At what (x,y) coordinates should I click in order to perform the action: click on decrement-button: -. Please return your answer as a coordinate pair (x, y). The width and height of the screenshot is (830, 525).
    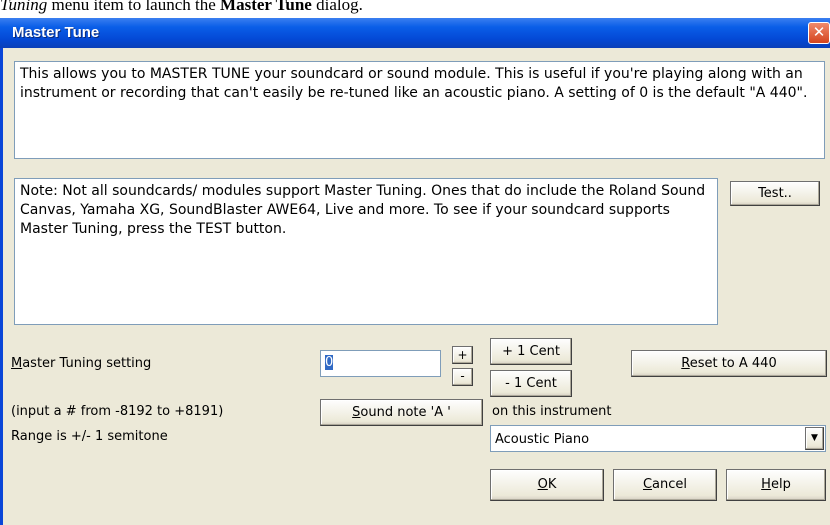
    Looking at the image, I should click on (462, 377).